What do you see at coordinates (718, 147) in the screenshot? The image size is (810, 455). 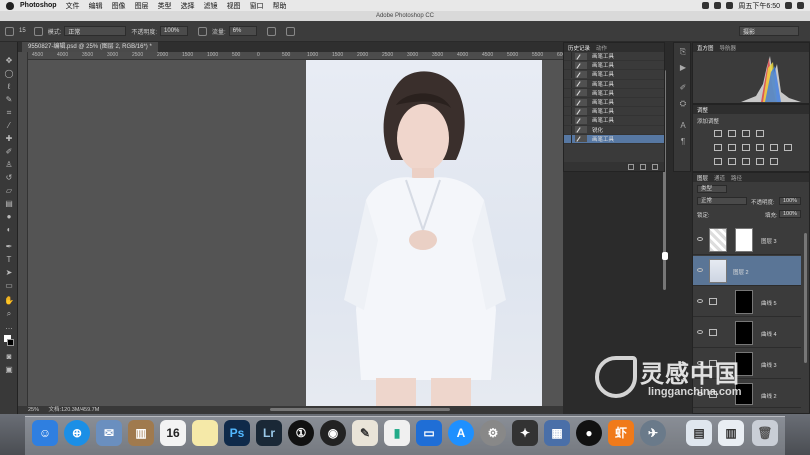 I see `vibrance-icon` at bounding box center [718, 147].